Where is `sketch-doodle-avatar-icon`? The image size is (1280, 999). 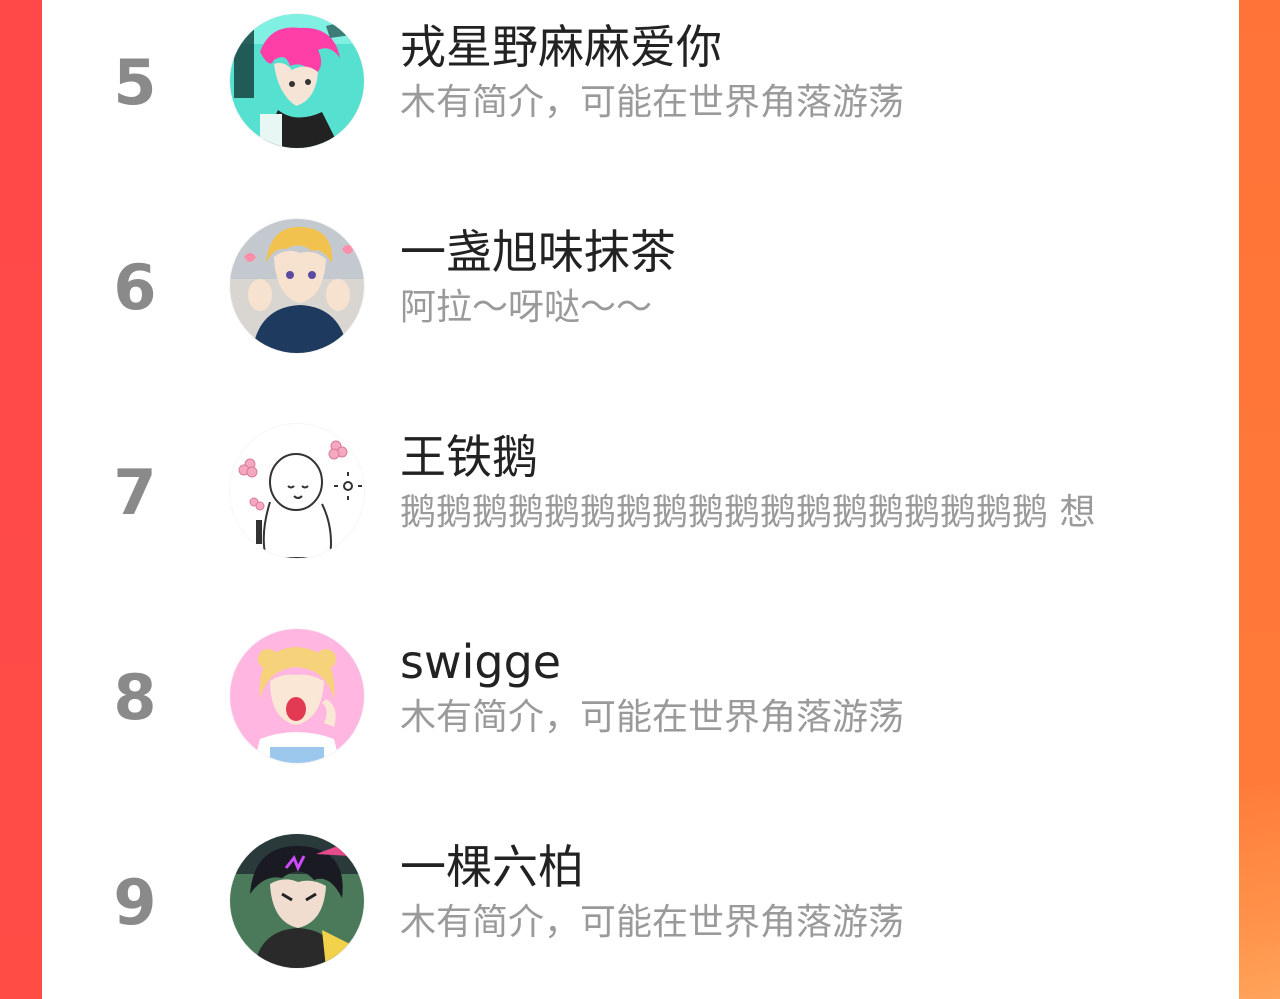
sketch-doodle-avatar-icon is located at coordinates (297, 491).